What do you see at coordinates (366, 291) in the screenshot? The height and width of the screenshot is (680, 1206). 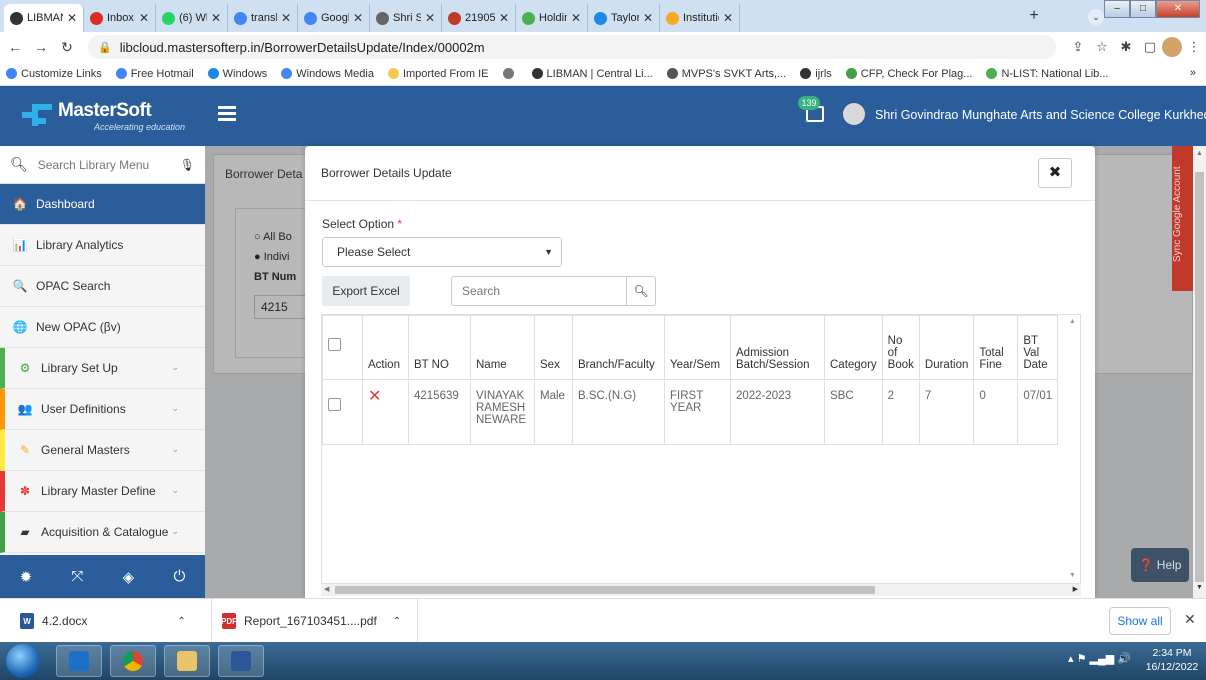 I see `export-excel-button: Export Excel` at bounding box center [366, 291].